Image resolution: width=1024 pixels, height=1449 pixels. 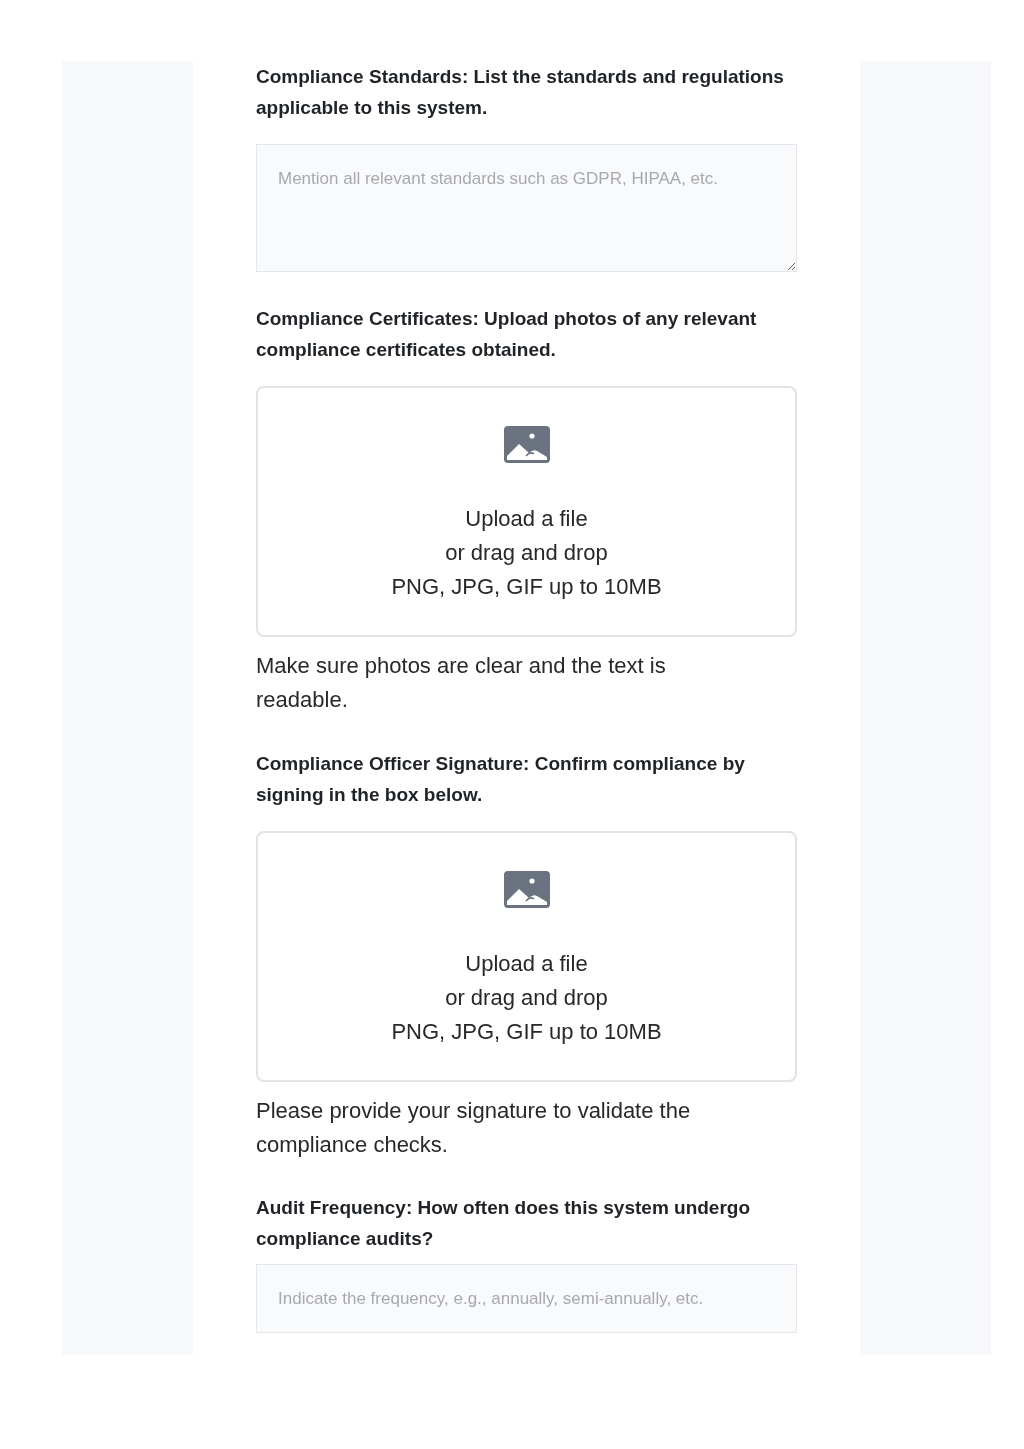 I want to click on field-label: Compliance Officer Signature: Confirm compliance by signing in the box below., so click(x=501, y=779).